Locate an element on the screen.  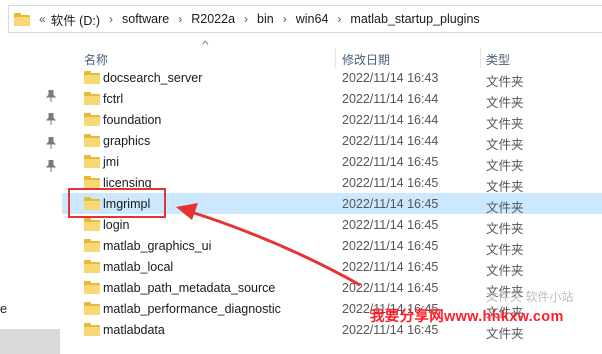
breadcrumb-r2022a: R2022a is located at coordinates (213, 19).